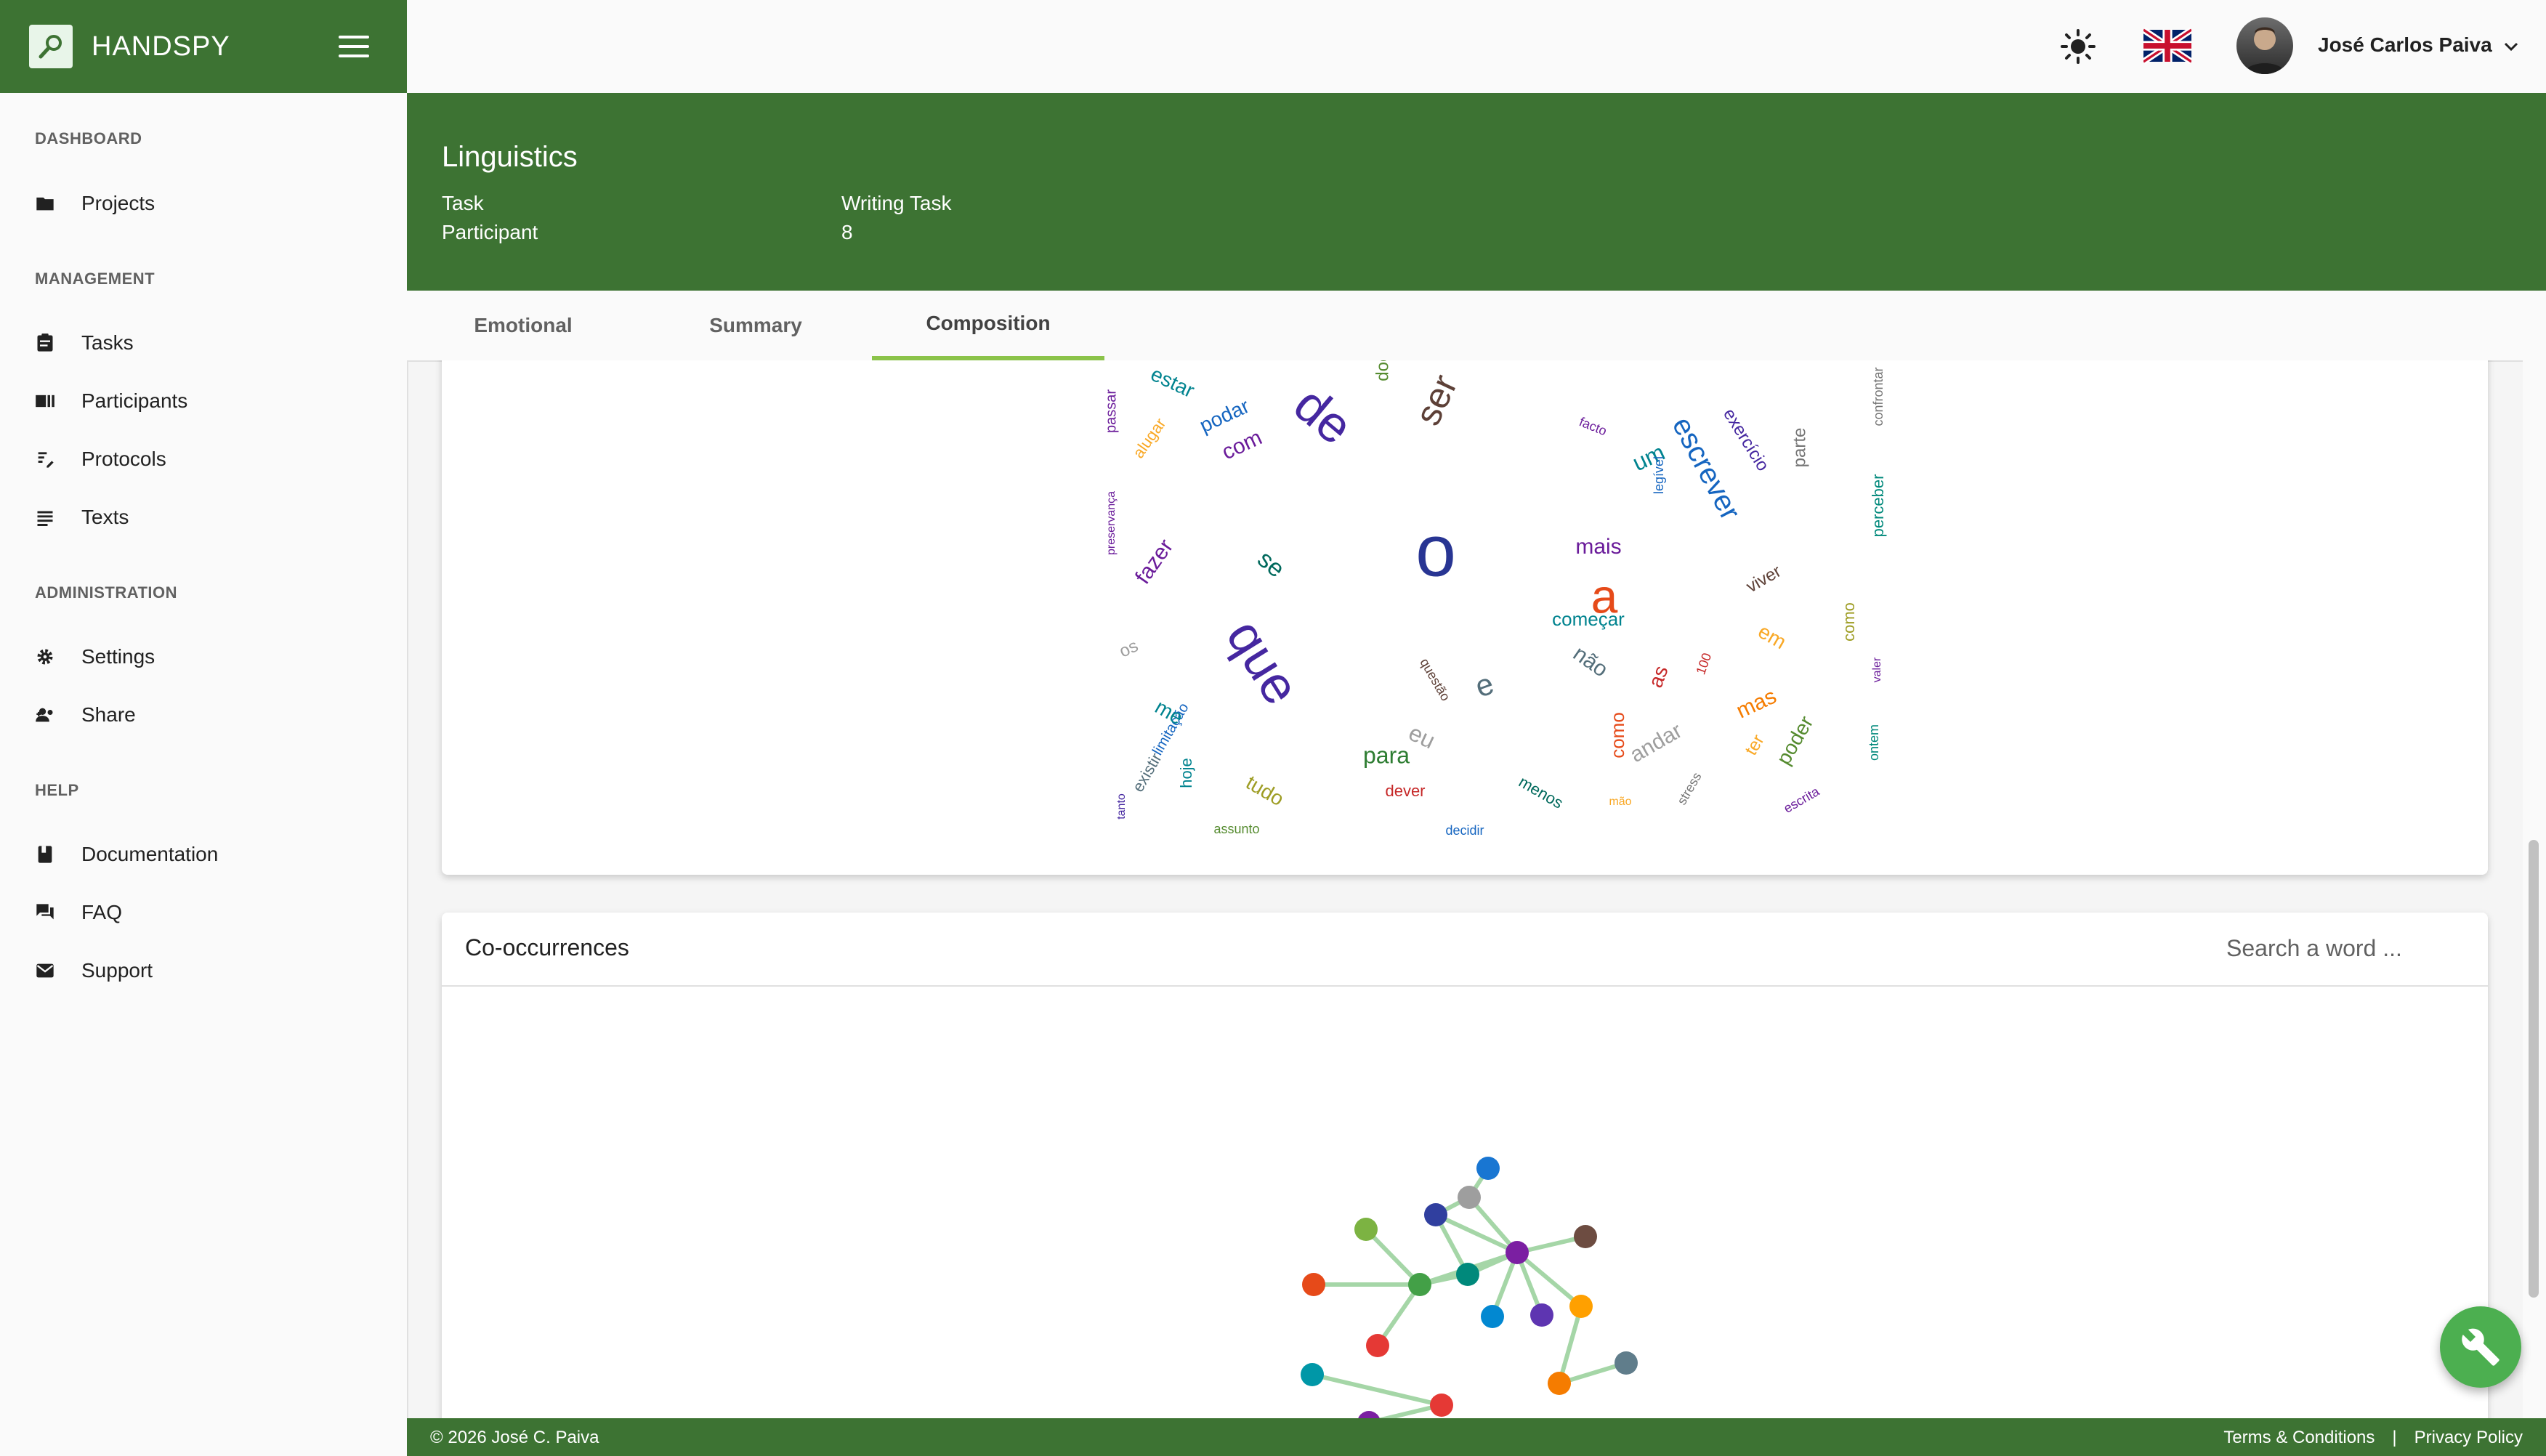  I want to click on word-cloud-word: mas, so click(1757, 704).